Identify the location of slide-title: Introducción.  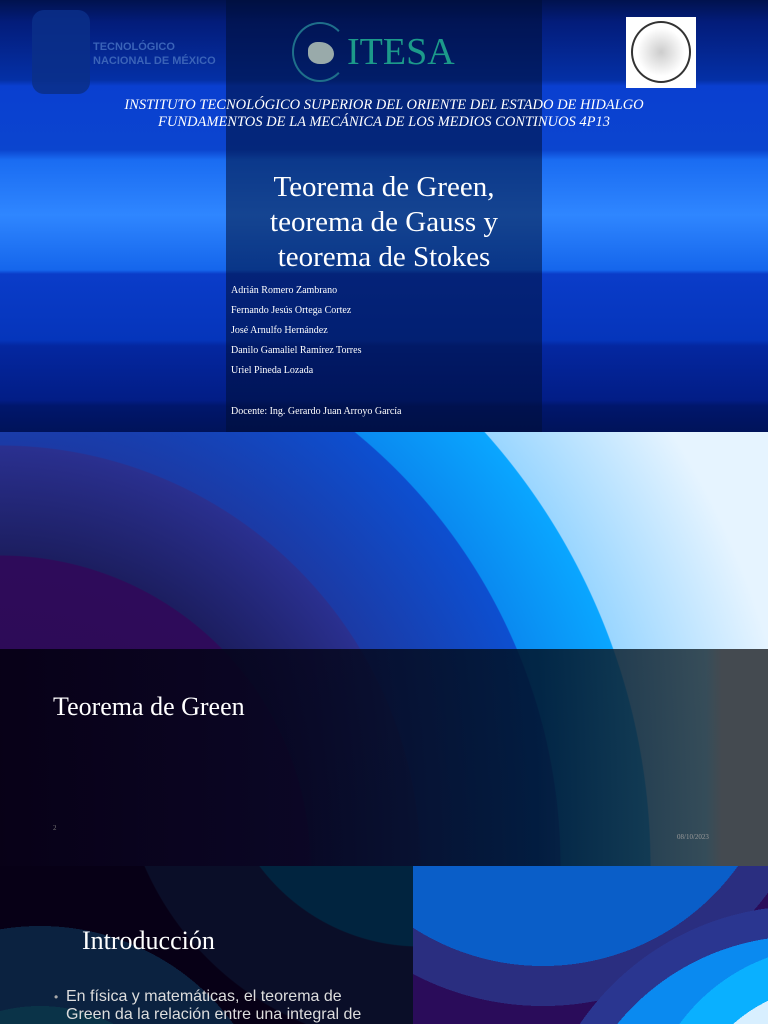
(148, 940).